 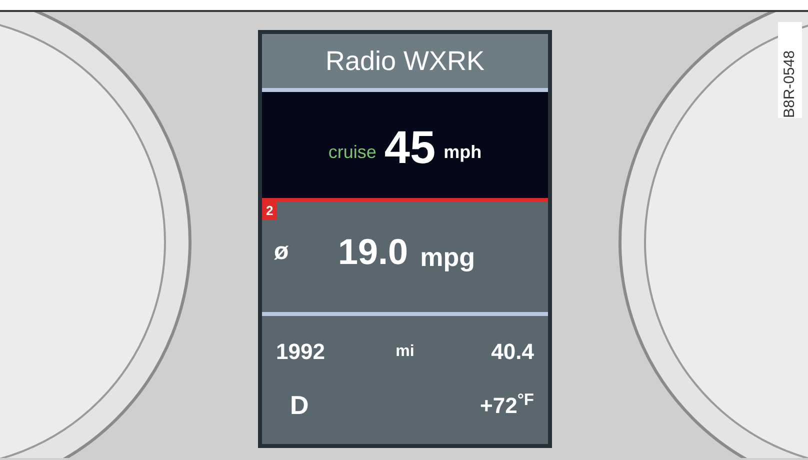 I want to click on figure-code: B8R-0548, so click(x=789, y=84).